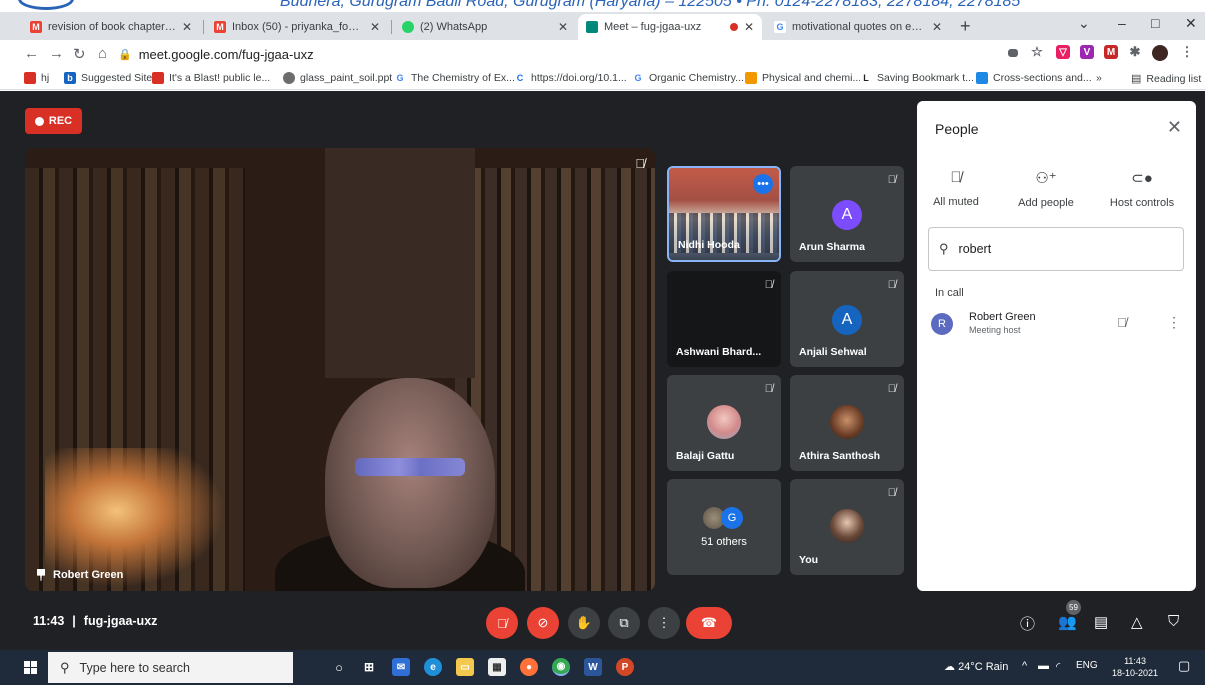 This screenshot has height=685, width=1205. Describe the element at coordinates (1160, 53) in the screenshot. I see `profile-avatar` at that location.